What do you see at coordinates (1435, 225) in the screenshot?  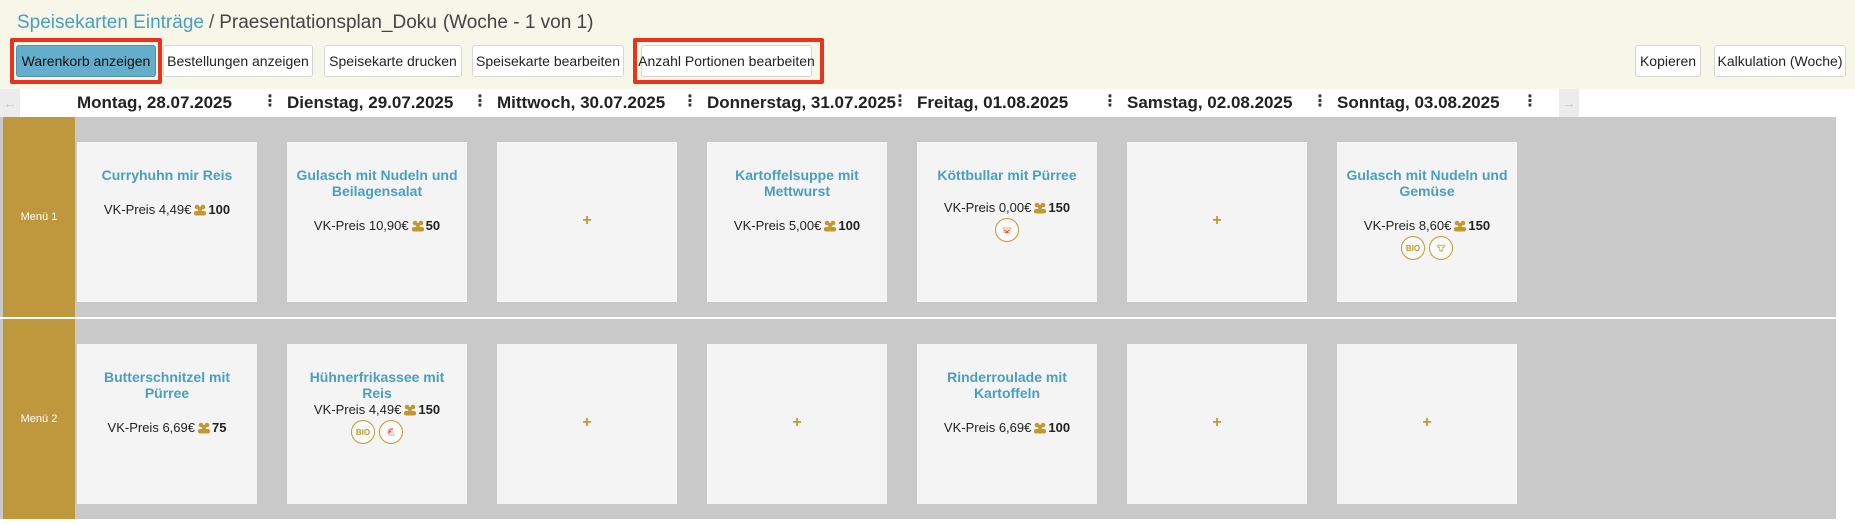 I see `price-value: 8,60€` at bounding box center [1435, 225].